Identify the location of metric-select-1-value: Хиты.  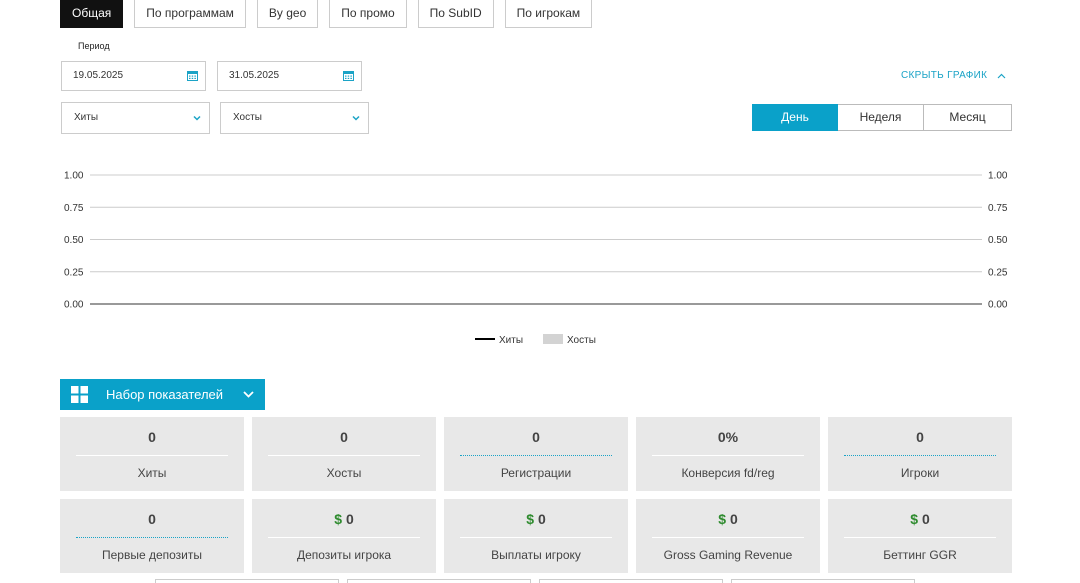
(86, 117).